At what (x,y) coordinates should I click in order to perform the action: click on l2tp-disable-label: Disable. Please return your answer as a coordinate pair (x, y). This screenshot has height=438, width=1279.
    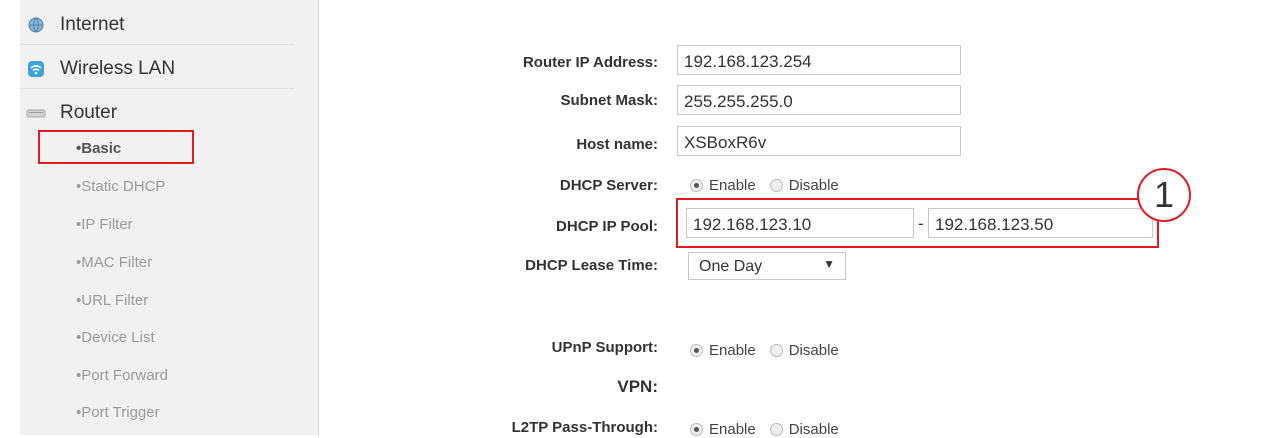
    Looking at the image, I should click on (813, 429).